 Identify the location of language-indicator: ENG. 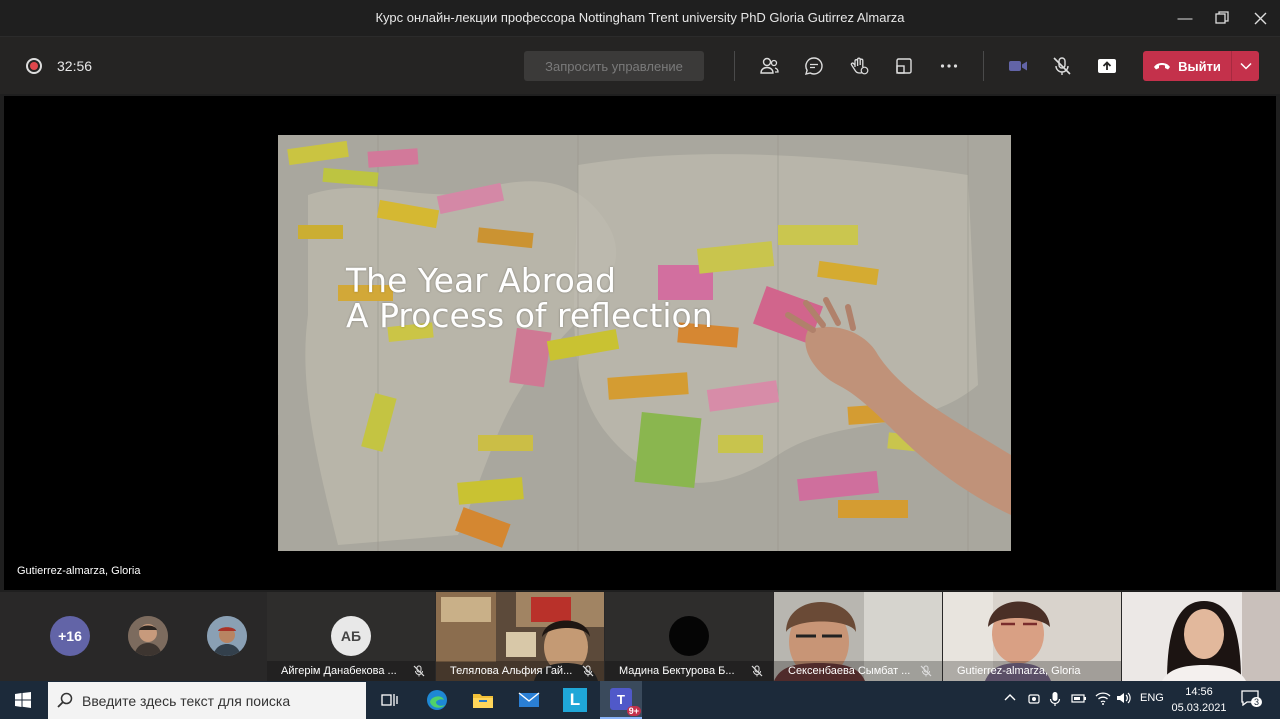
(1152, 698).